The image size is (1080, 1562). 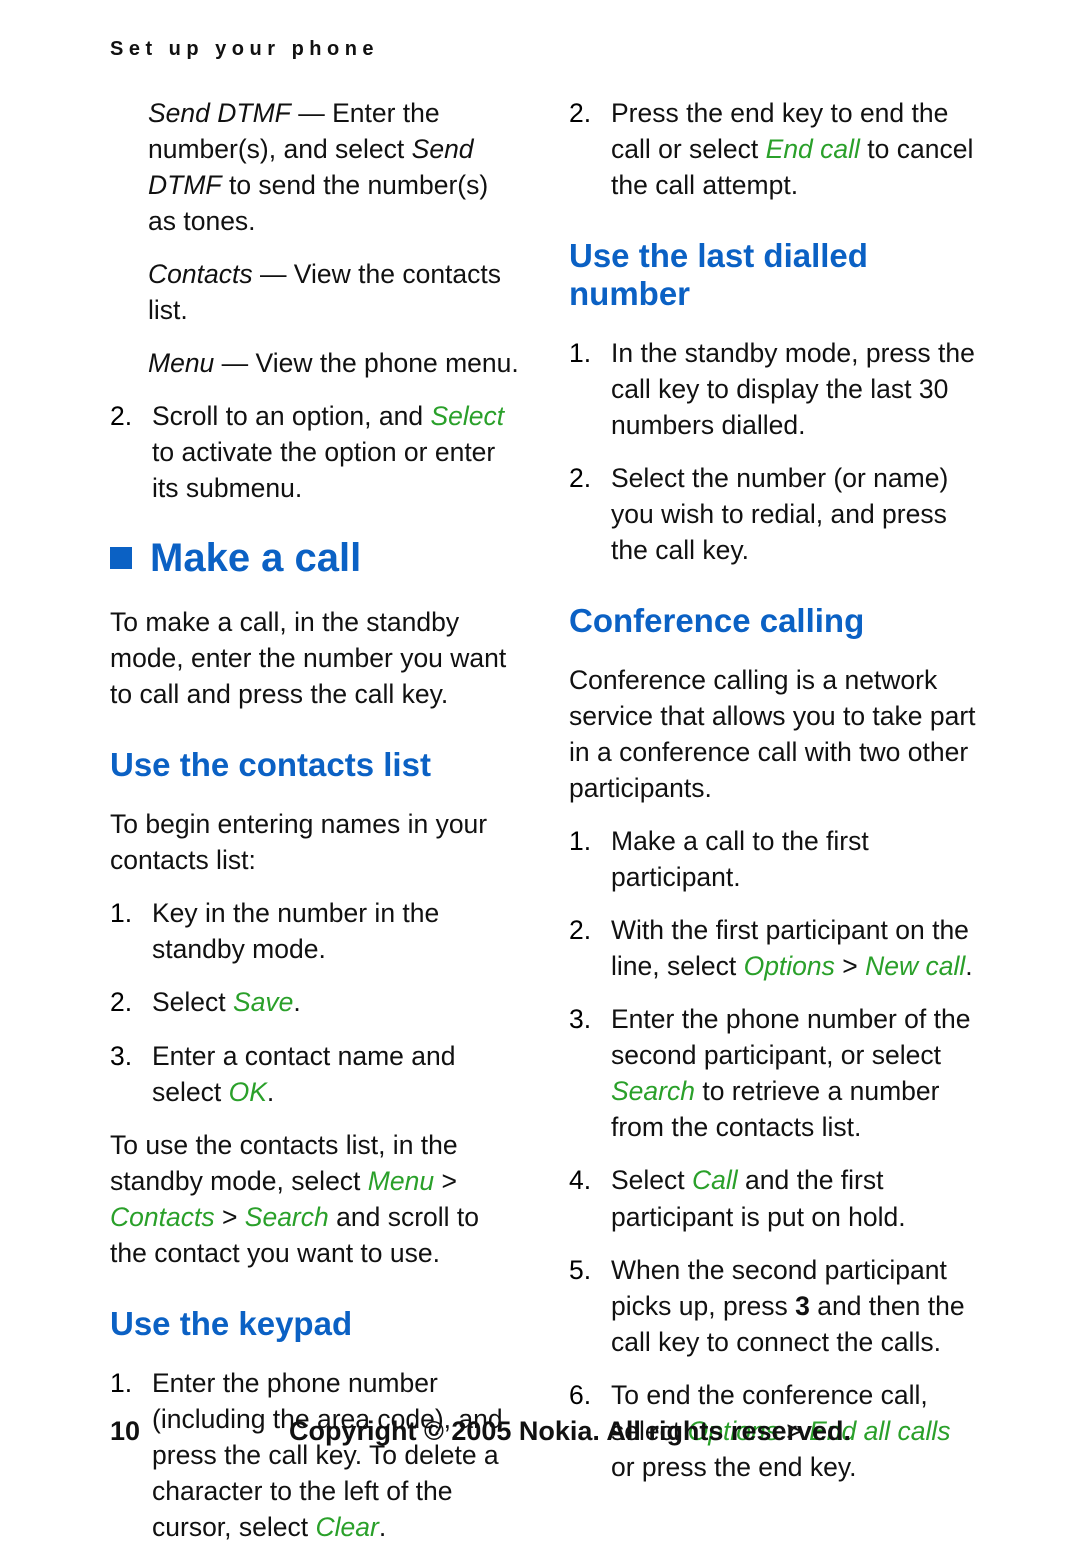 I want to click on ui-term: Save, so click(x=263, y=1002).